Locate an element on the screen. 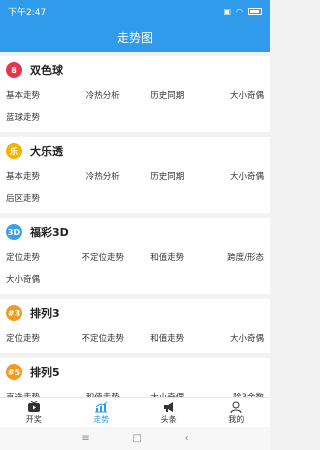  link-grid: 定位走势 不定位走势 和值走势 跨度/形态 大小奇偶 is located at coordinates (135, 268).